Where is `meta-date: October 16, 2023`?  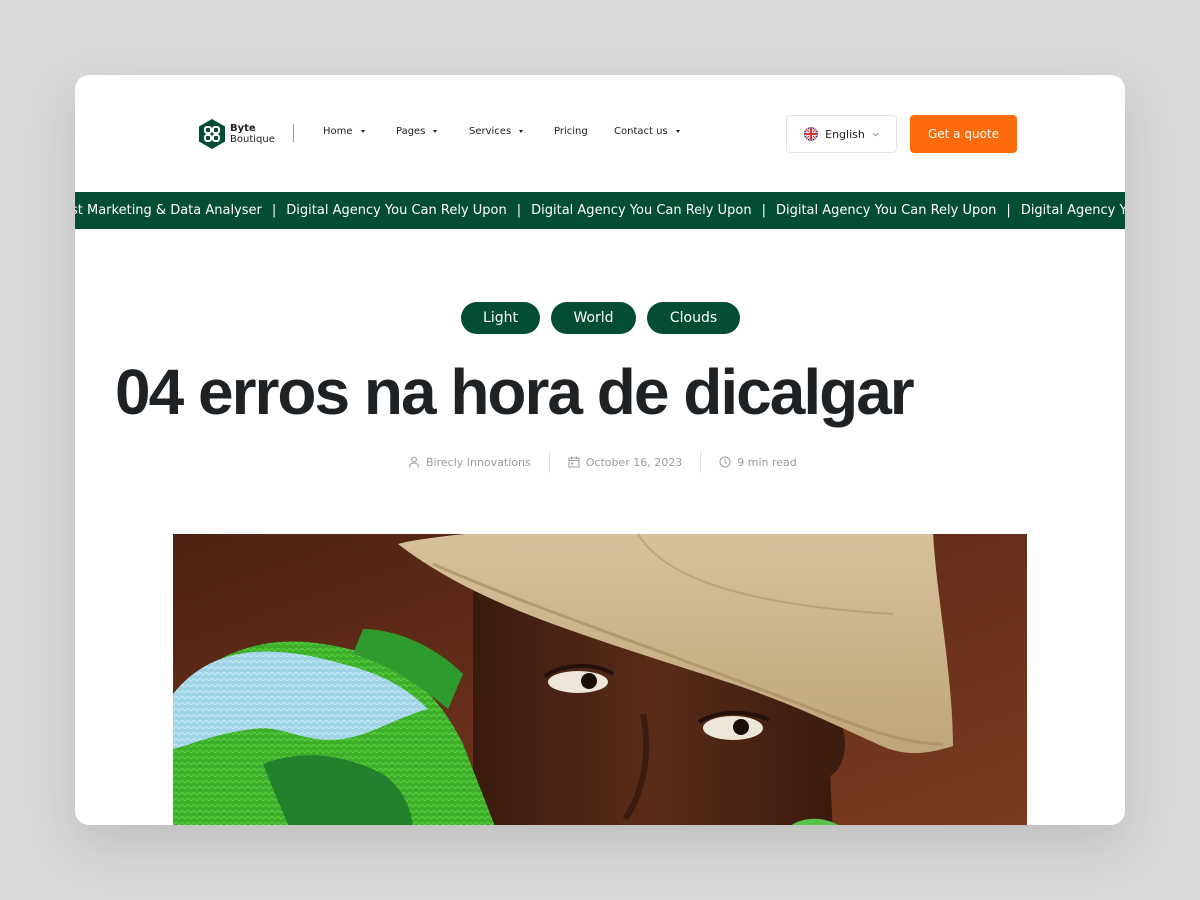 meta-date: October 16, 2023 is located at coordinates (625, 462).